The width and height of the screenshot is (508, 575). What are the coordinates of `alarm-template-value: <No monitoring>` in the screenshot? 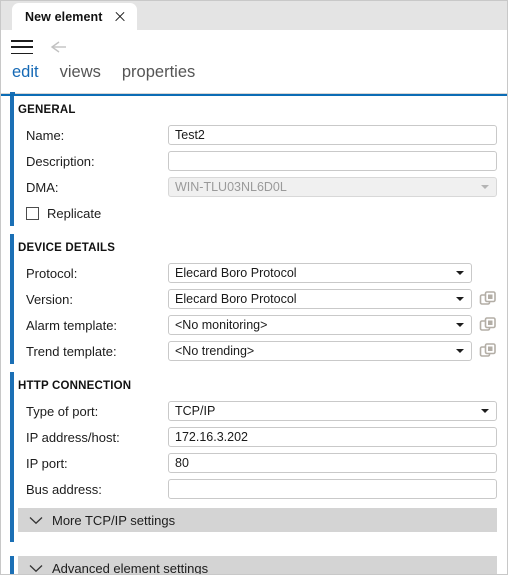 It's located at (221, 325).